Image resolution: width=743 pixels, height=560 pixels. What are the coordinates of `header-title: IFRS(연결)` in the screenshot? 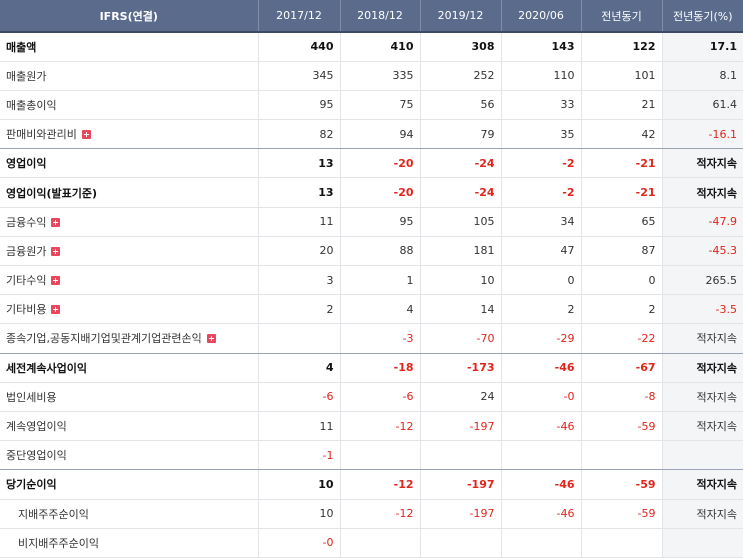 It's located at (129, 16).